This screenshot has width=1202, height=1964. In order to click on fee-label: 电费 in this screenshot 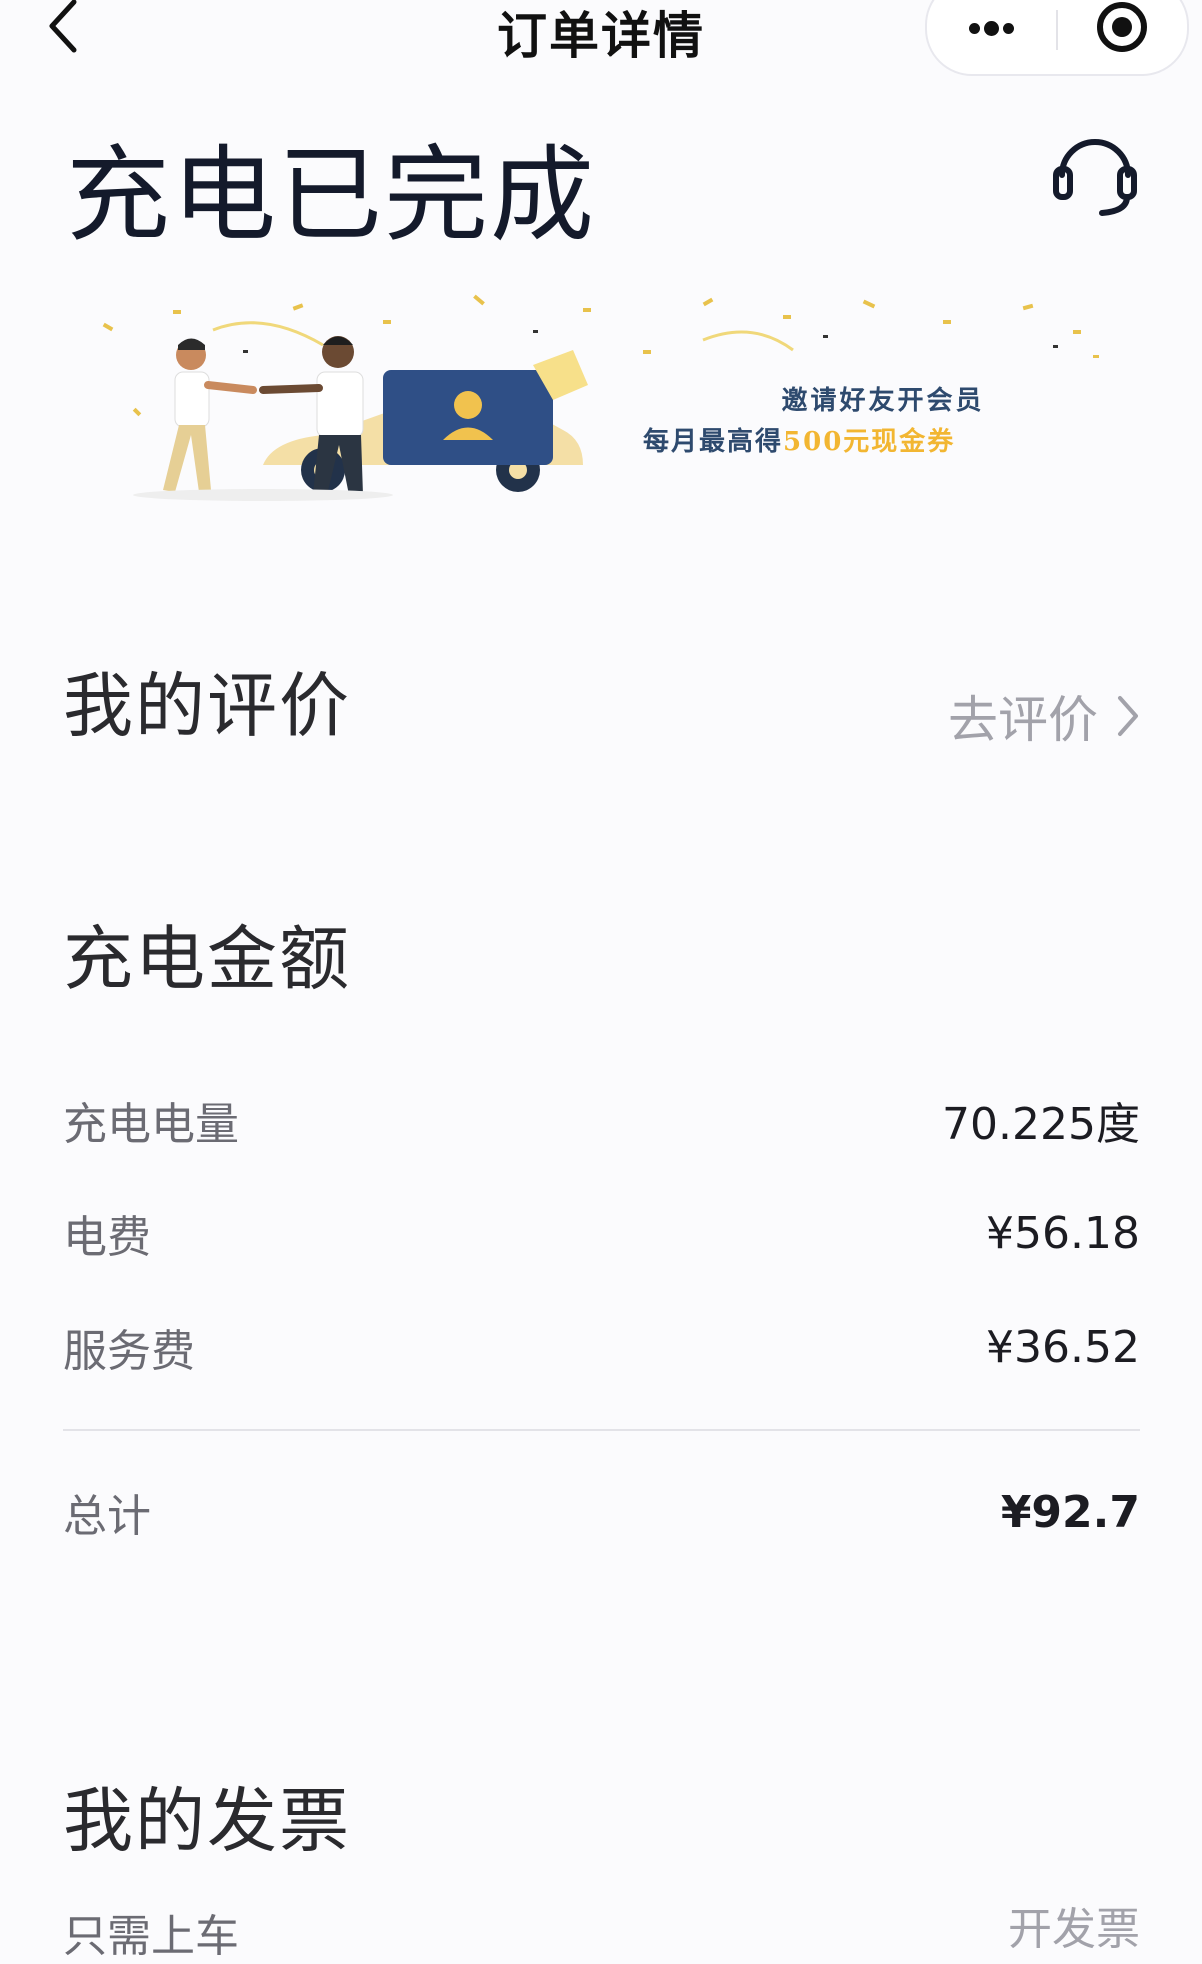, I will do `click(107, 1237)`.